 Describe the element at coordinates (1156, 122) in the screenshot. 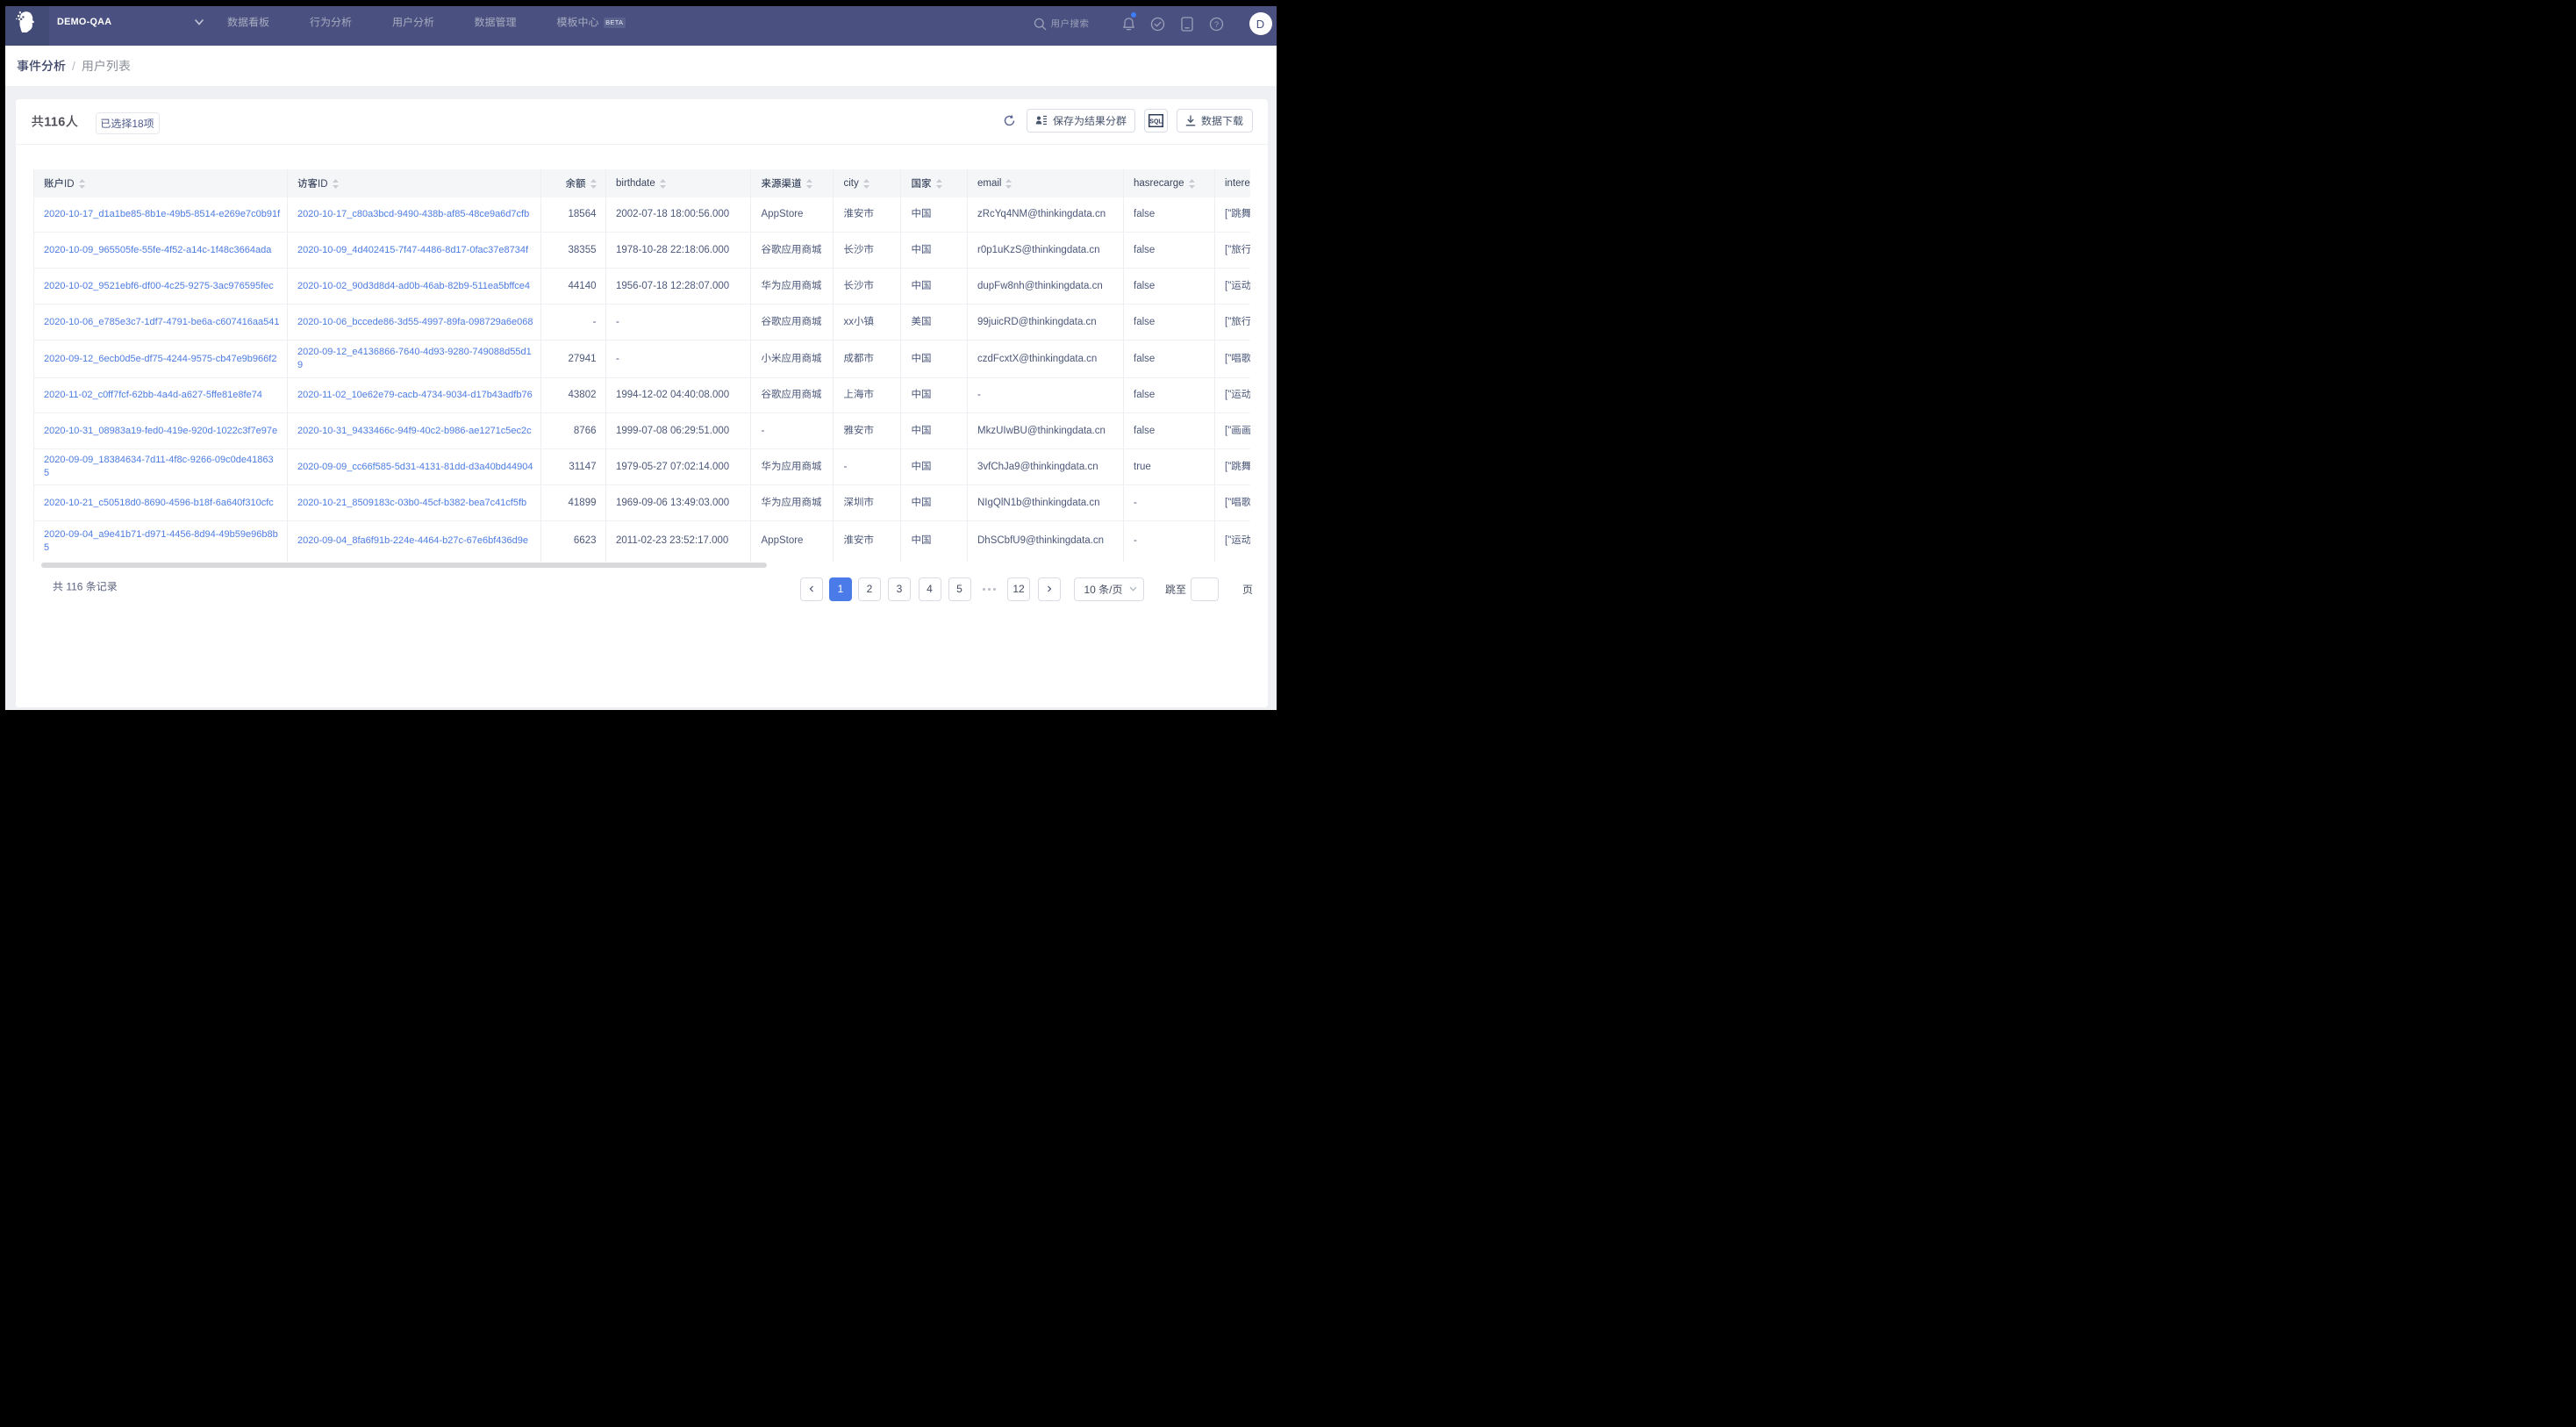

I see `svg-text: SQL` at that location.